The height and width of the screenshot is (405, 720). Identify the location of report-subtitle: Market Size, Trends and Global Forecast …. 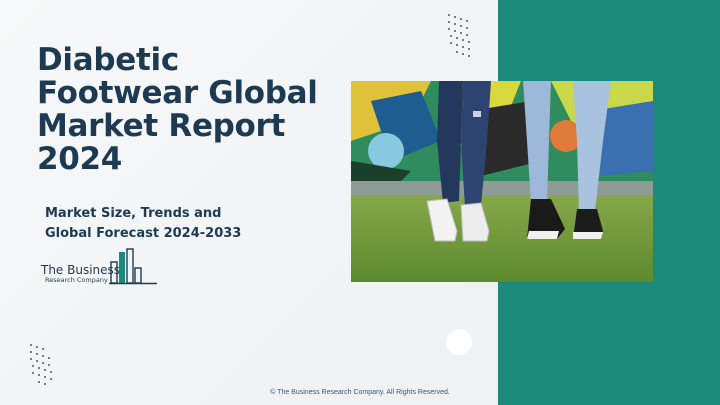
(143, 223).